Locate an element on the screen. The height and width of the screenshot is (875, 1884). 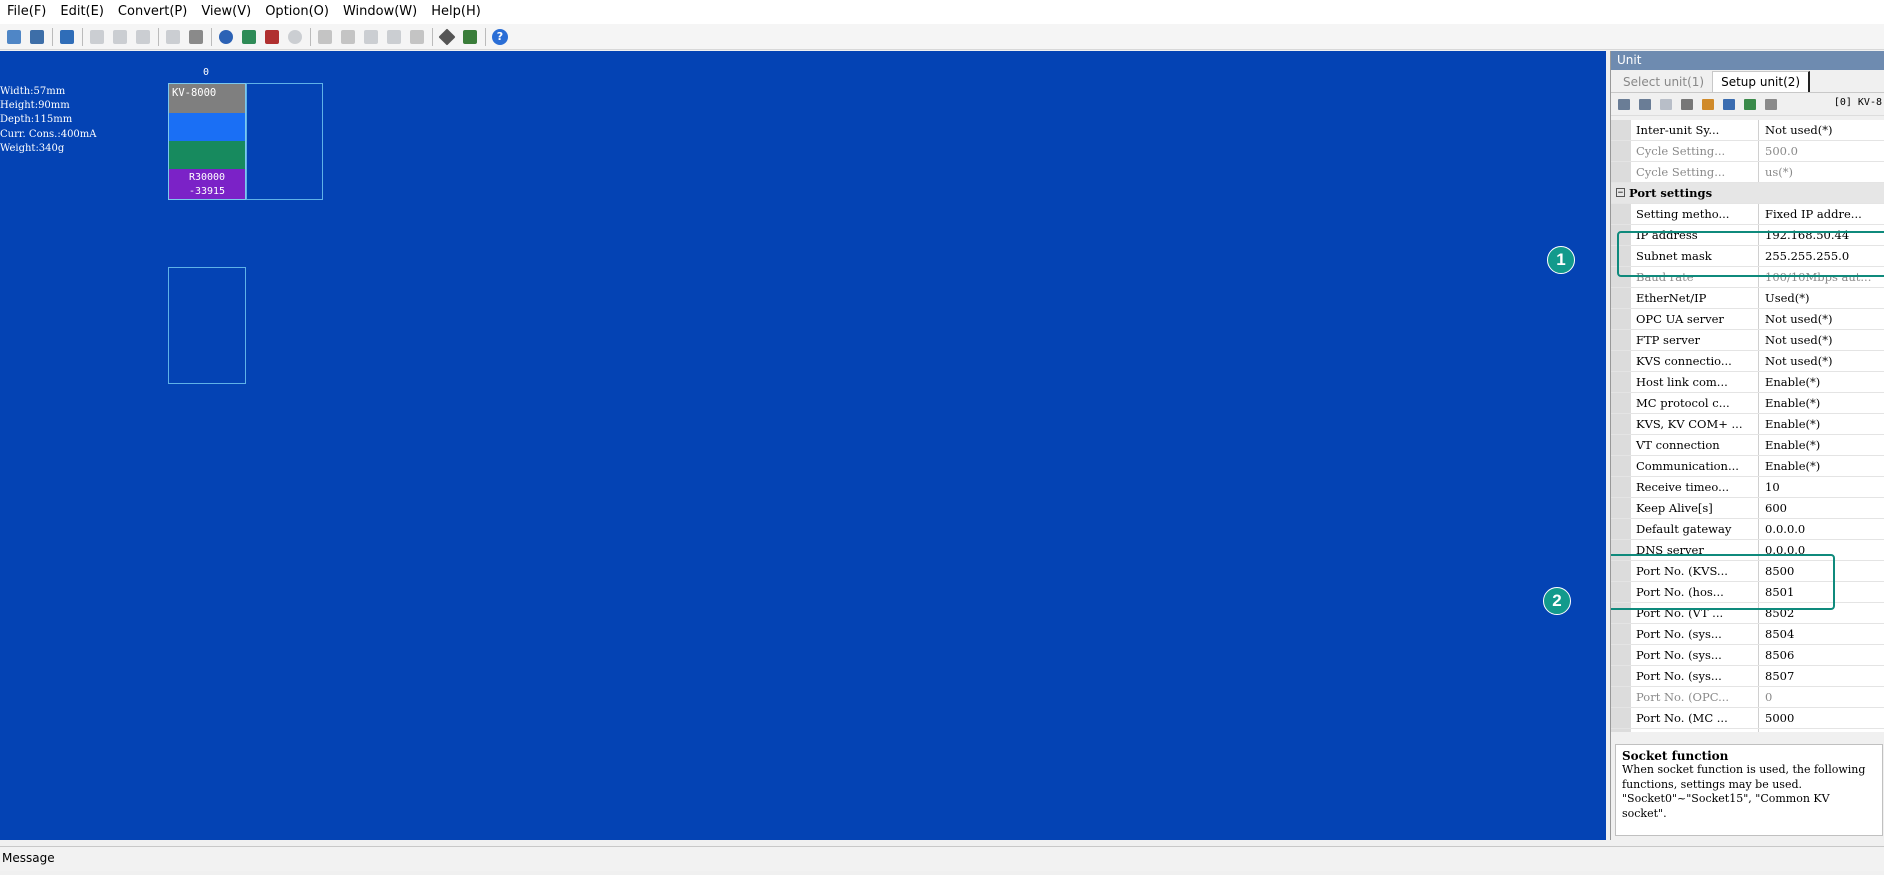
property-value: 8507 is located at coordinates (1821, 676).